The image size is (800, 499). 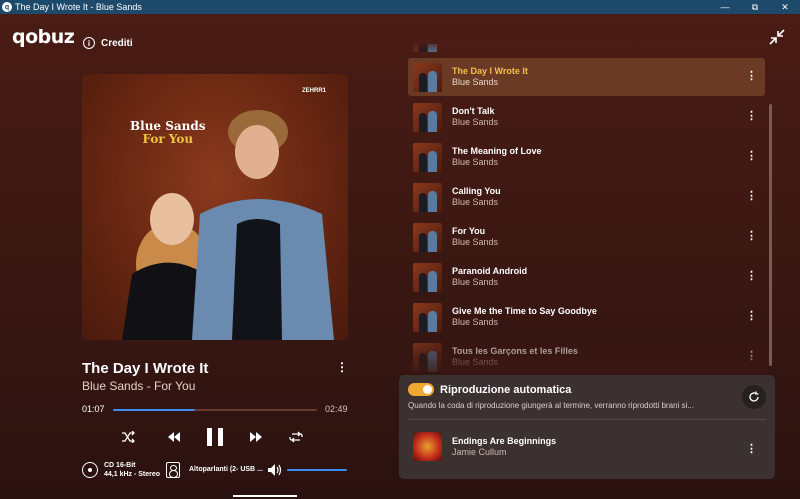 I want to click on cover-title: Blue Sands For You, so click(x=168, y=133).